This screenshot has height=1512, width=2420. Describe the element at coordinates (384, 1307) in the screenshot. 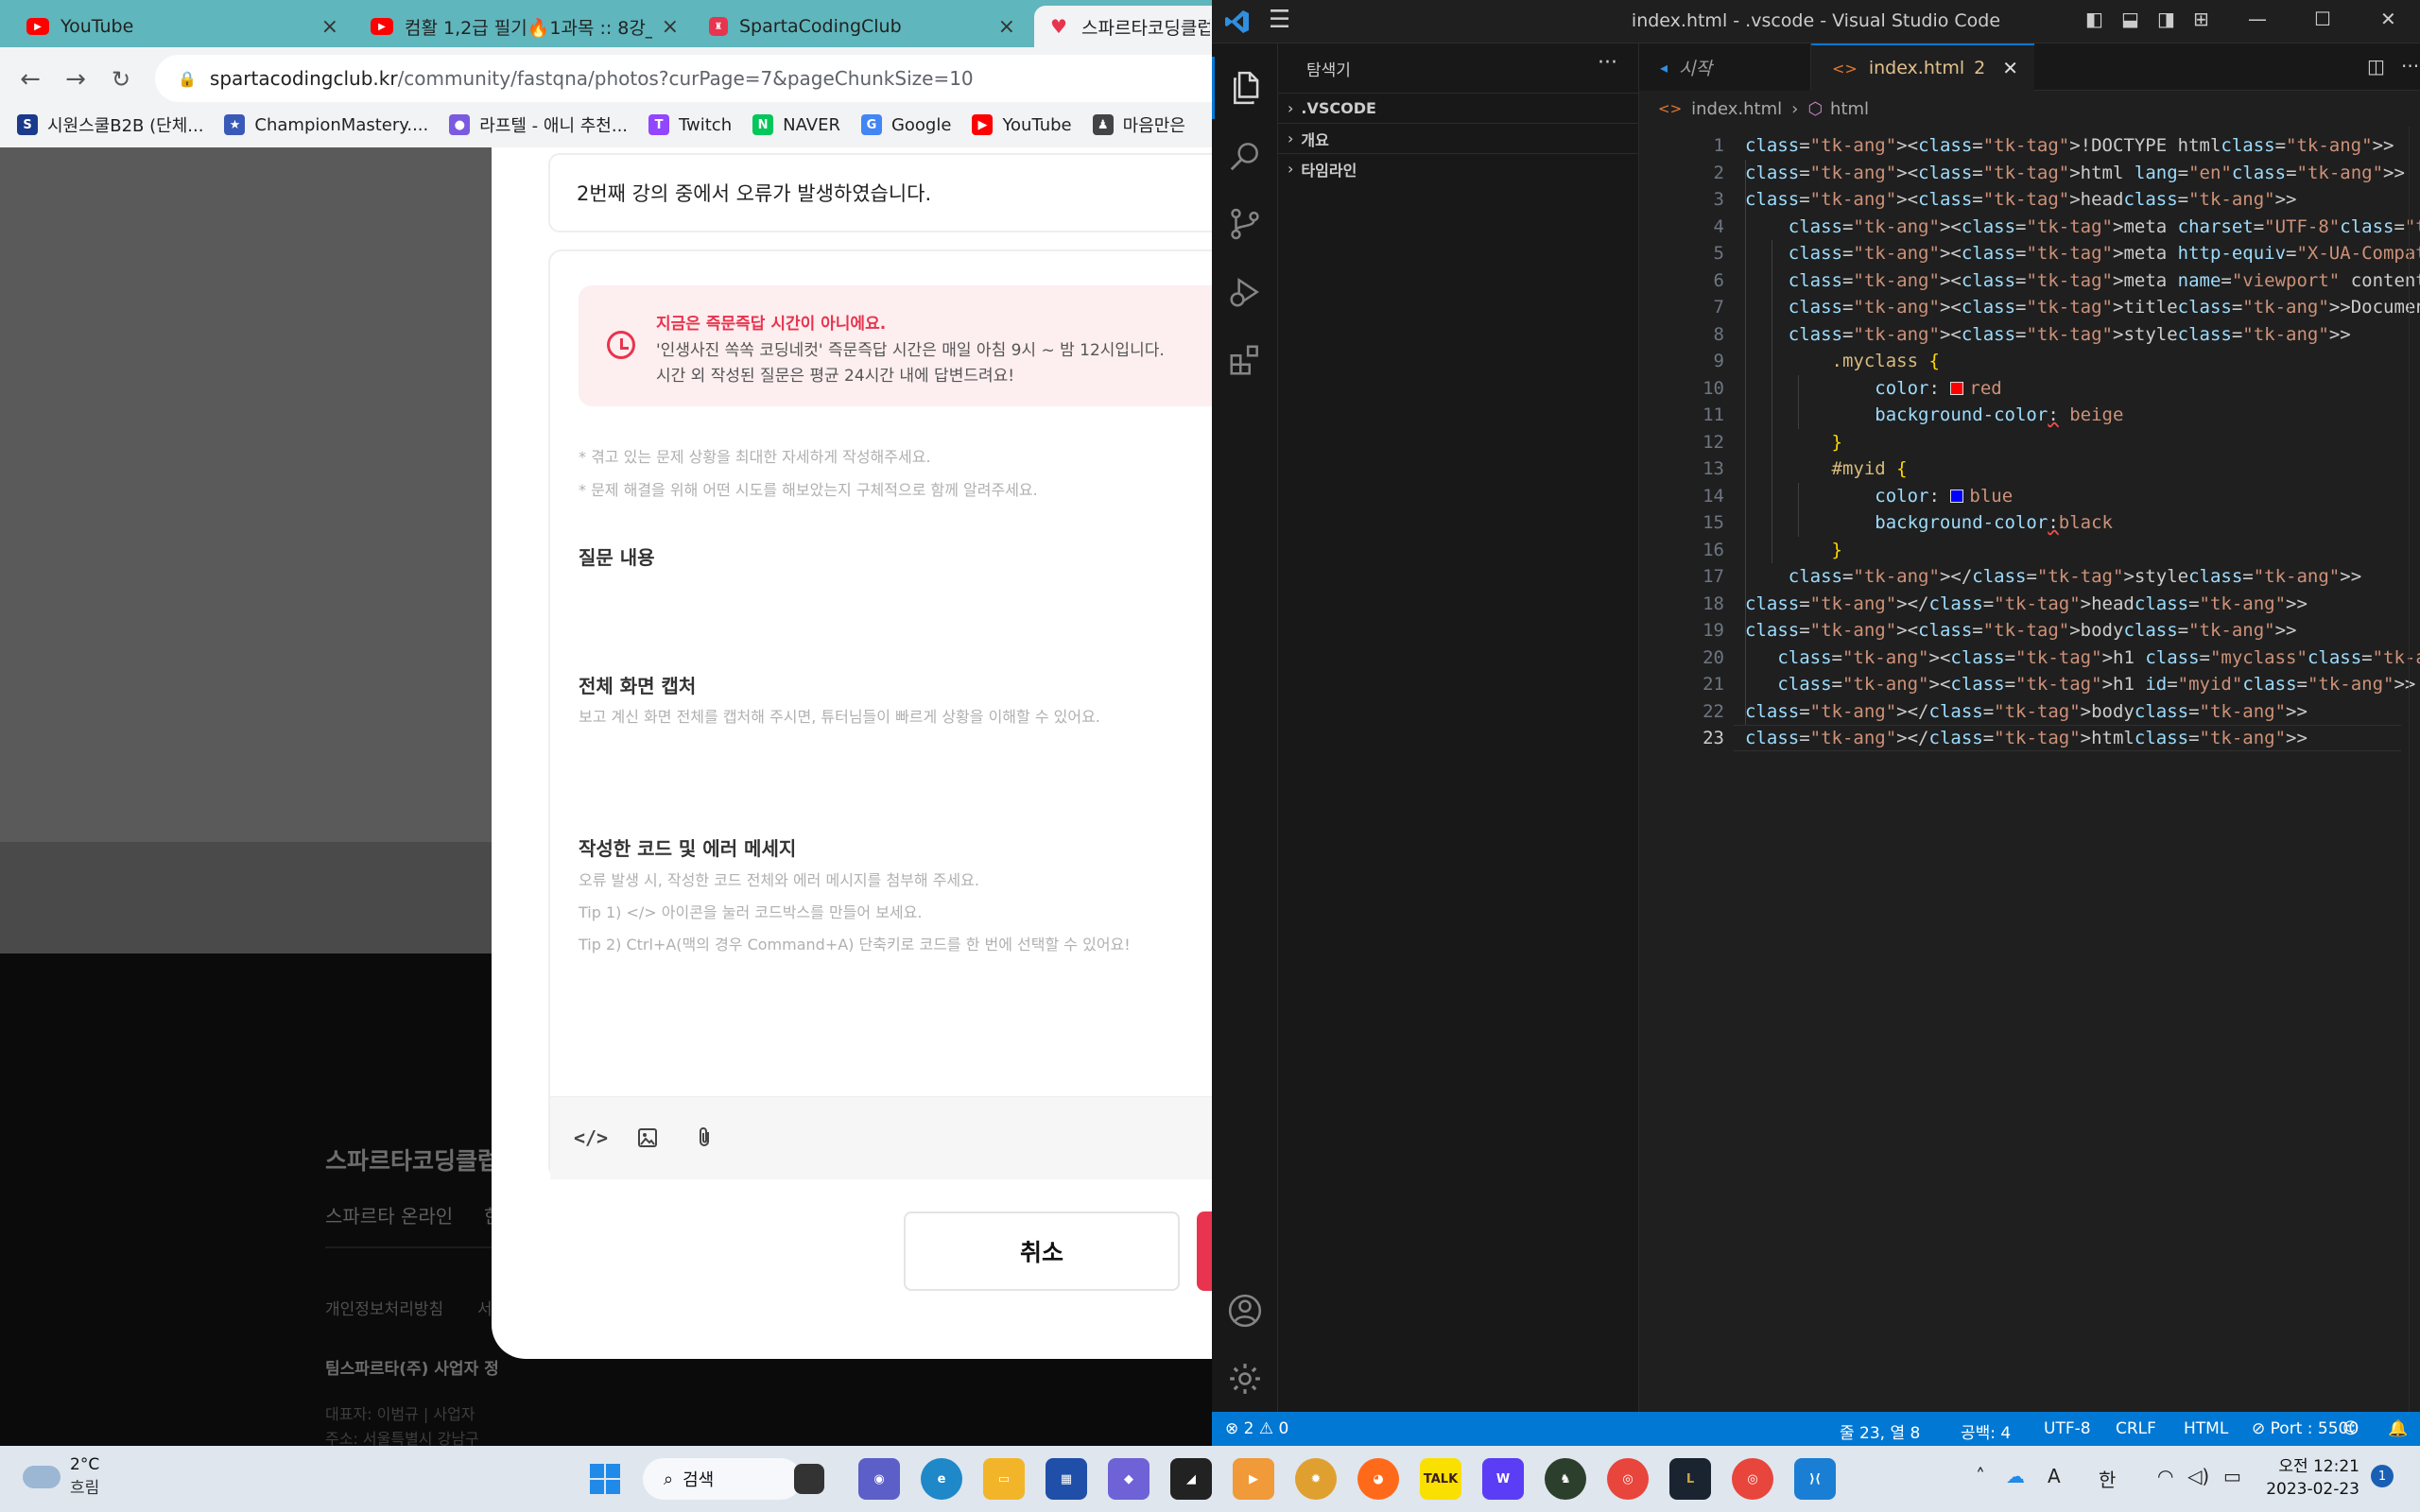

I see `footer-privacy-link: 개인정보처리방침` at that location.